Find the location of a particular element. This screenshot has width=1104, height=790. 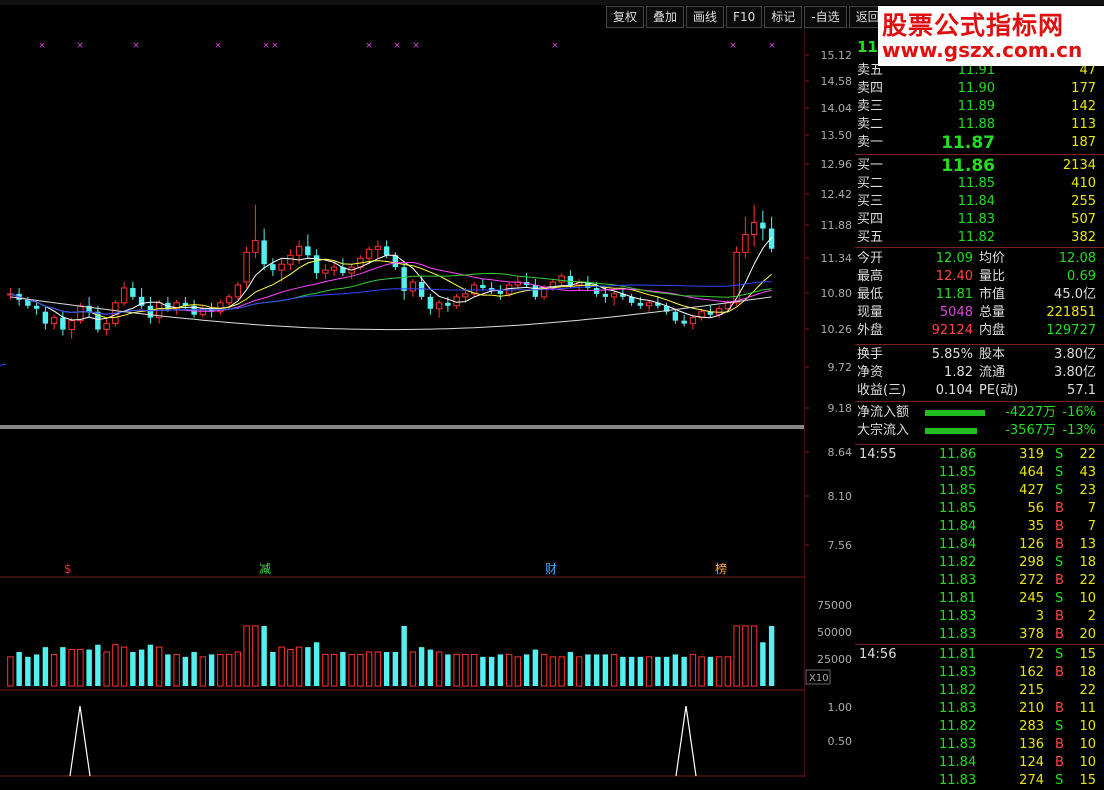

tick-volume: 319 is located at coordinates (1031, 454).